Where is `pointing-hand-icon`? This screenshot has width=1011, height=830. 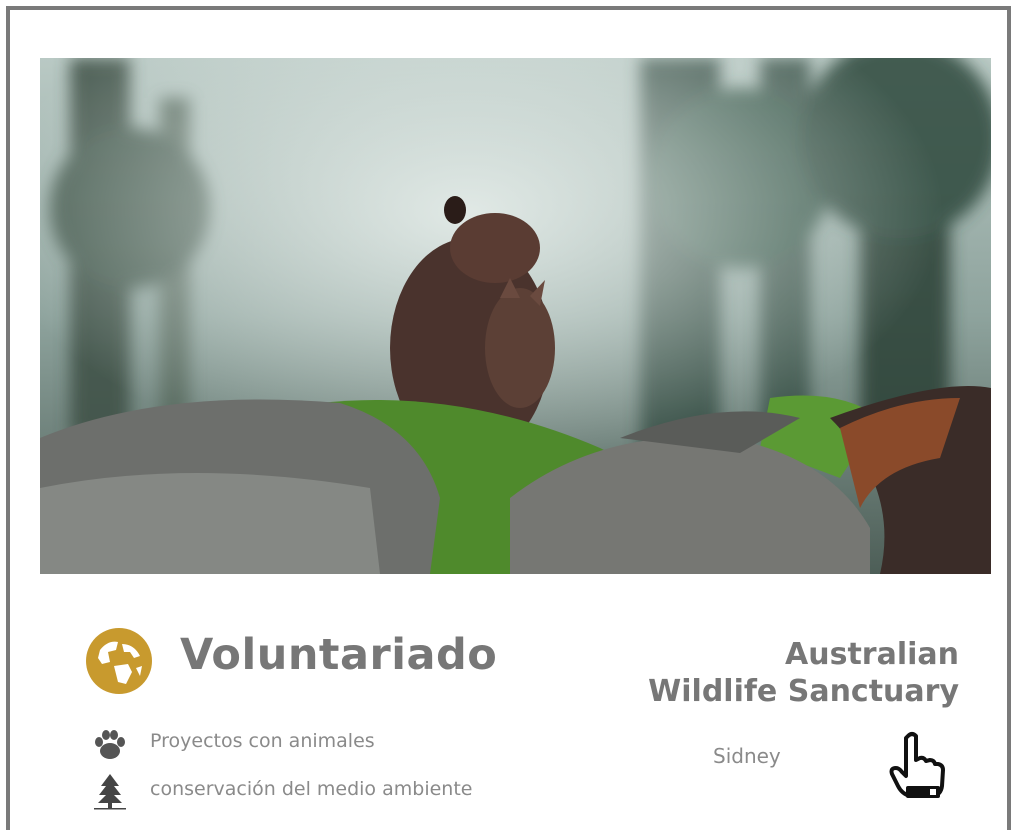 pointing-hand-icon is located at coordinates (918, 766).